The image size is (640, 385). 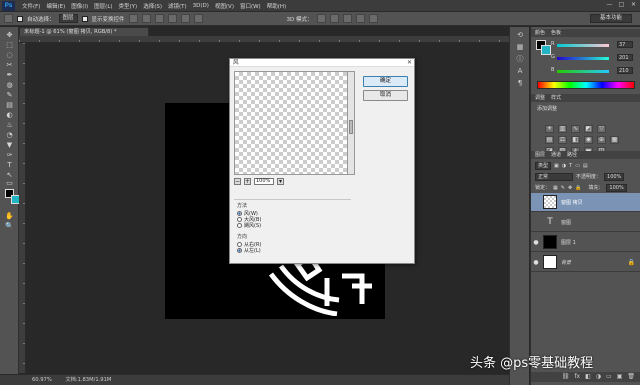 What do you see at coordinates (20, 18) in the screenshot?
I see `auto-select-checkbox` at bounding box center [20, 18].